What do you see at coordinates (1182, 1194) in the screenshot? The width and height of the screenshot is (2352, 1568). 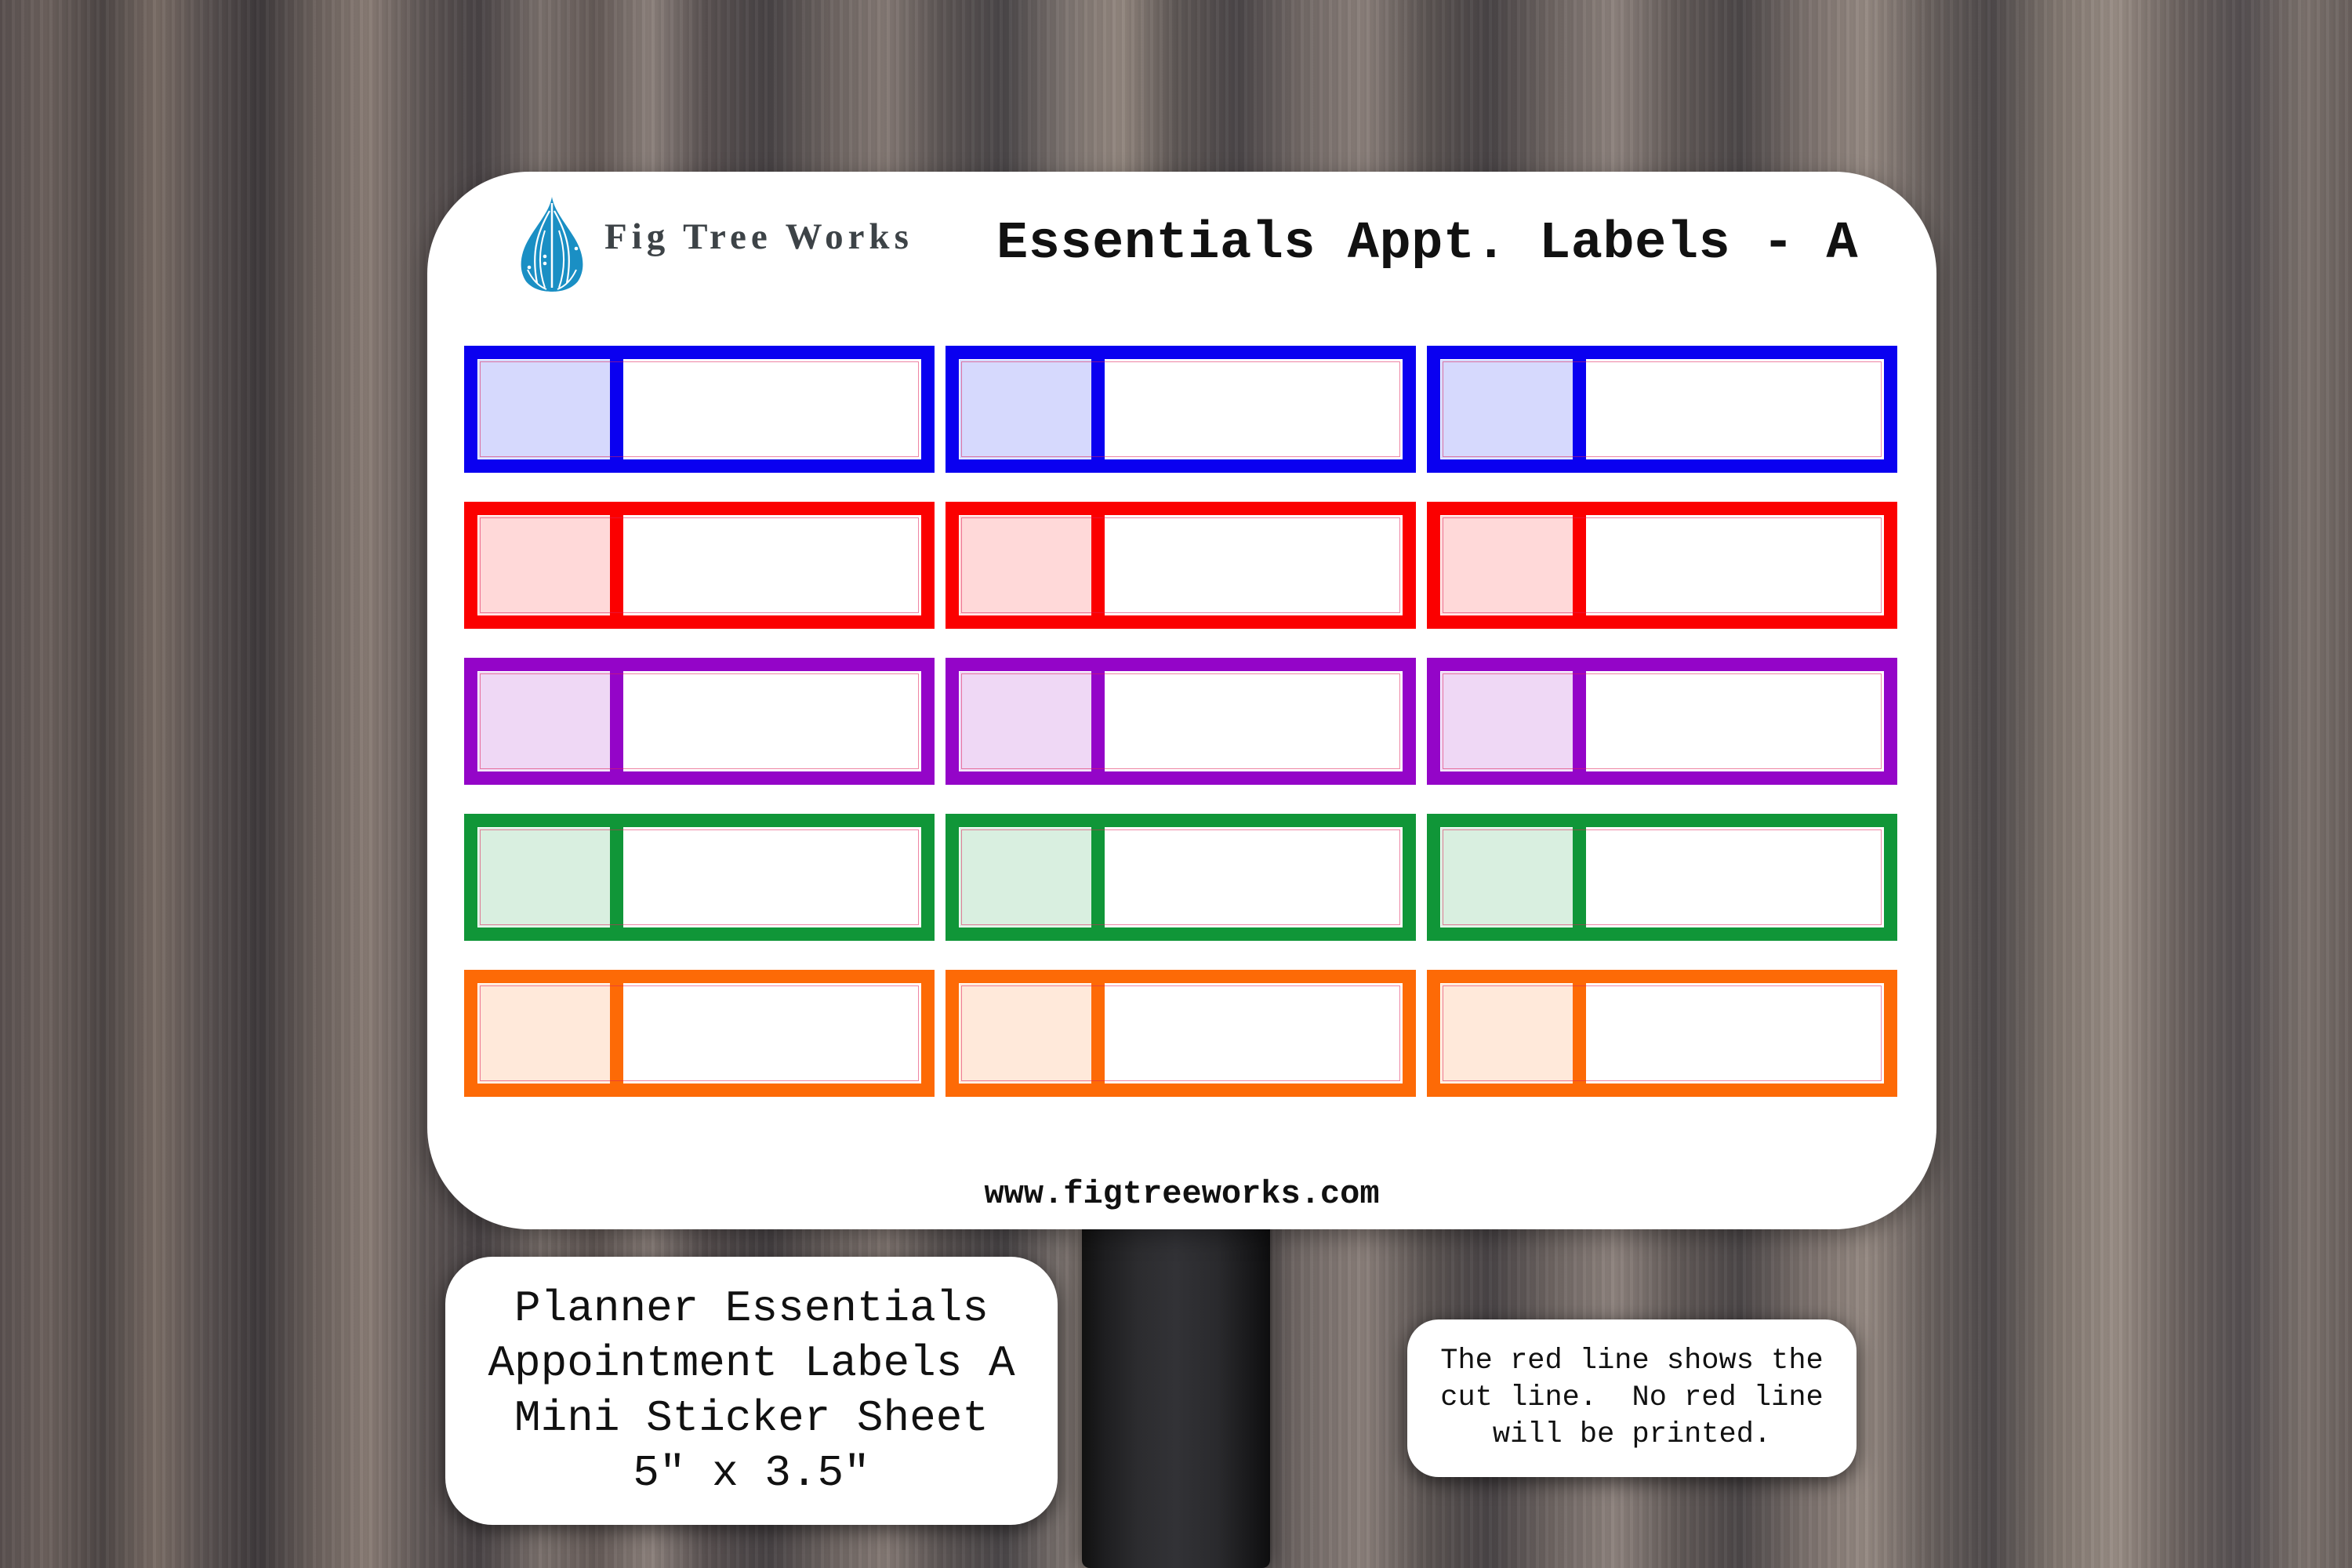 I see `website-url: www.figtreeworks.com` at bounding box center [1182, 1194].